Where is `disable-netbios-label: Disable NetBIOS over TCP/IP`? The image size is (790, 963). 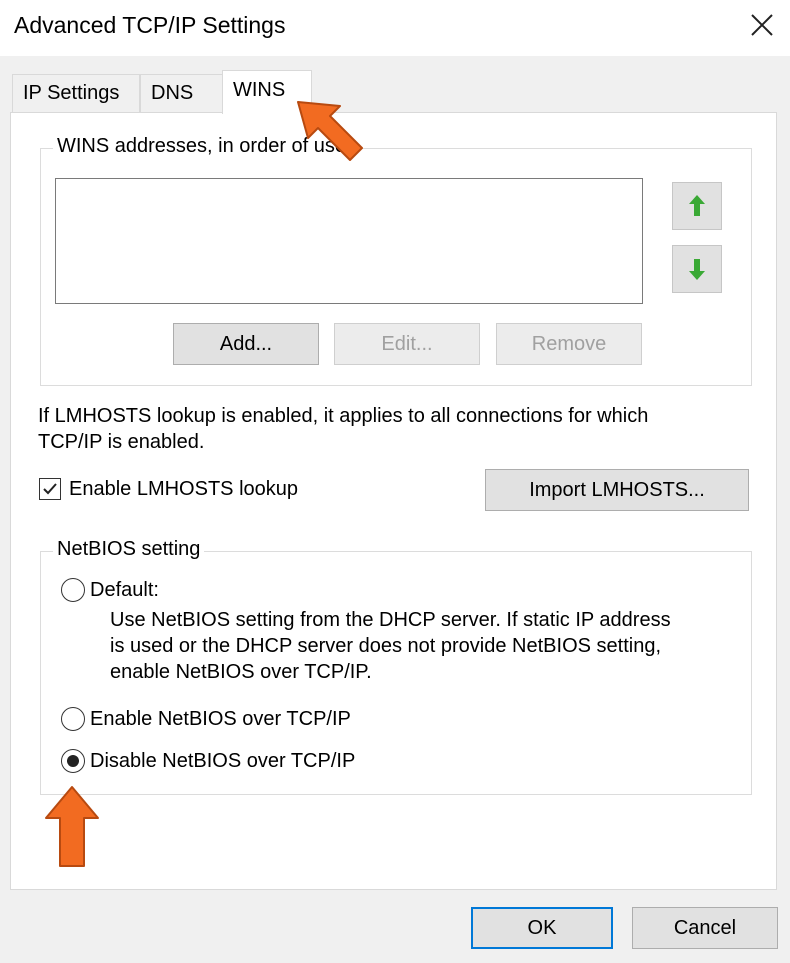 disable-netbios-label: Disable NetBIOS over TCP/IP is located at coordinates (222, 761).